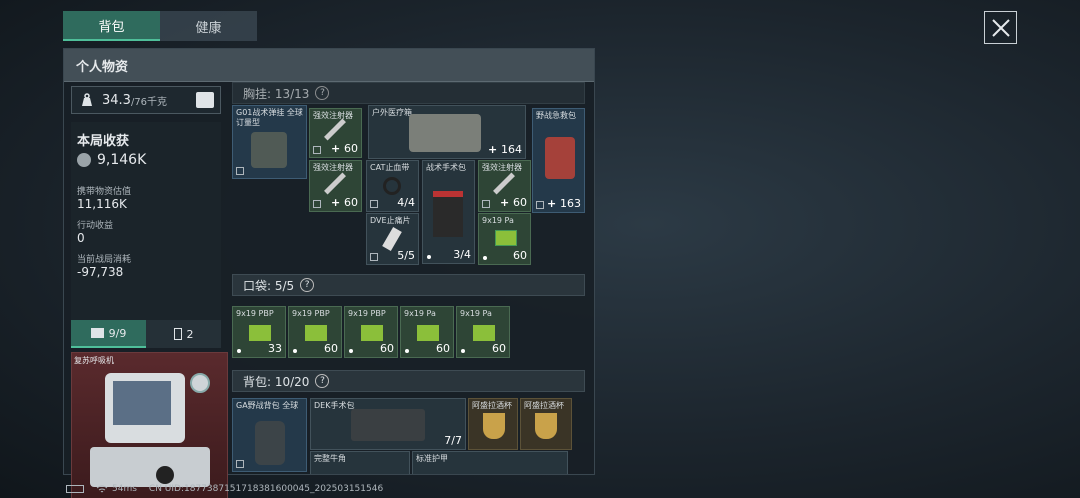 The image size is (1080, 498). I want to click on earnings-total: 9,146K, so click(122, 160).